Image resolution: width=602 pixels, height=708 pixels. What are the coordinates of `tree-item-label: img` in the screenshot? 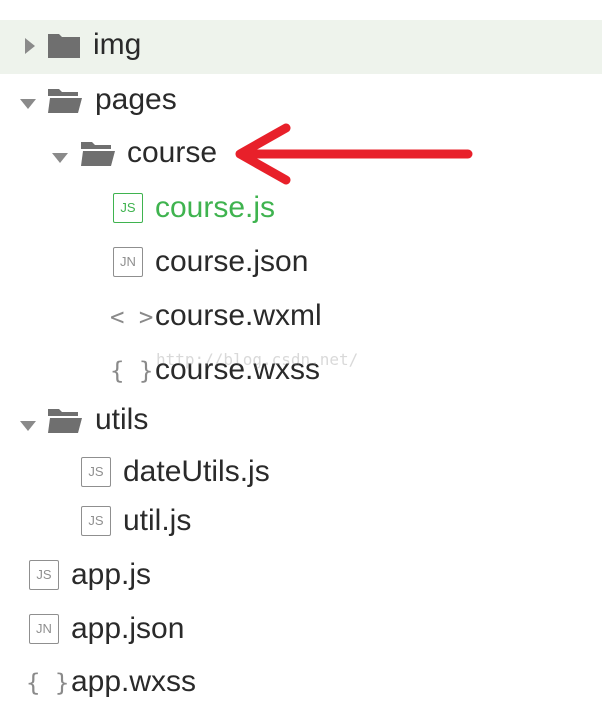 It's located at (117, 44).